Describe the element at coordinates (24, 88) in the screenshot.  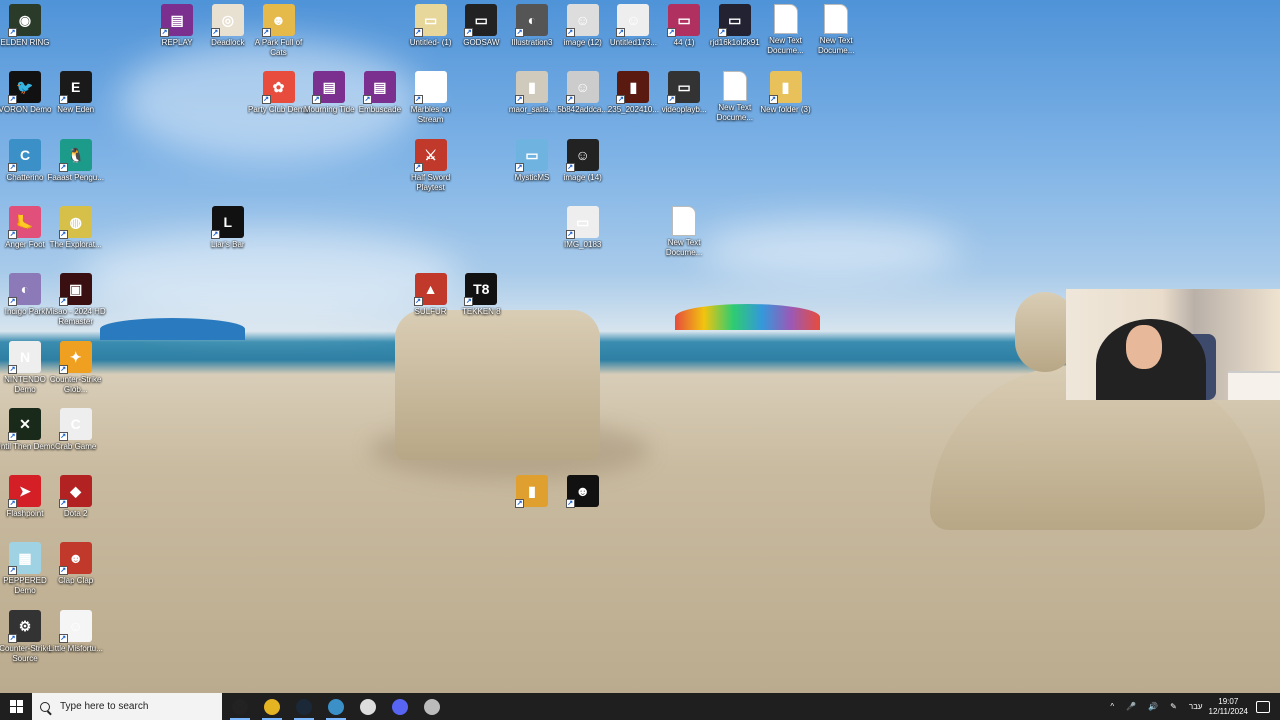
I see `desktop-icon-image: 🐦 ↗` at that location.